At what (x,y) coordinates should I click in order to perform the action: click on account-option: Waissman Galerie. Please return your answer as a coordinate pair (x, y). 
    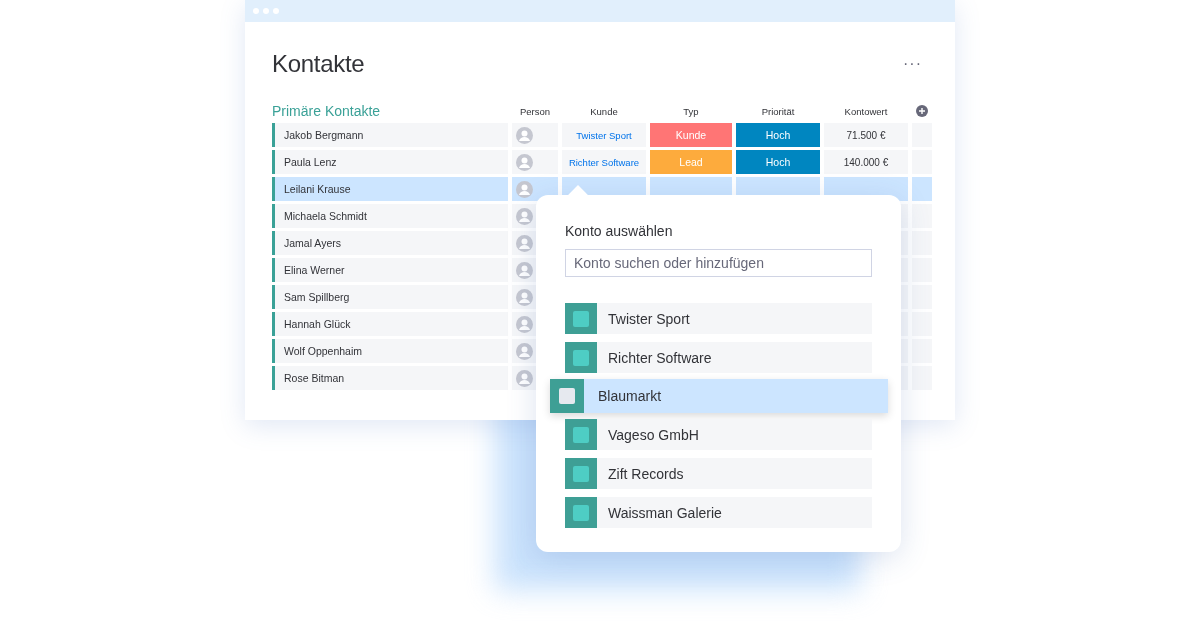
    Looking at the image, I should click on (718, 512).